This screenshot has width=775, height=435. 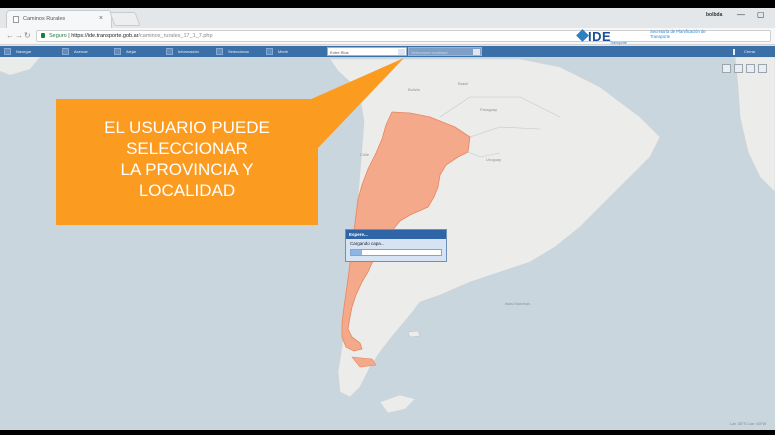 What do you see at coordinates (748, 423) in the screenshot?
I see `coordinate-readout: Lat: 35°S Lon: 63°W` at bounding box center [748, 423].